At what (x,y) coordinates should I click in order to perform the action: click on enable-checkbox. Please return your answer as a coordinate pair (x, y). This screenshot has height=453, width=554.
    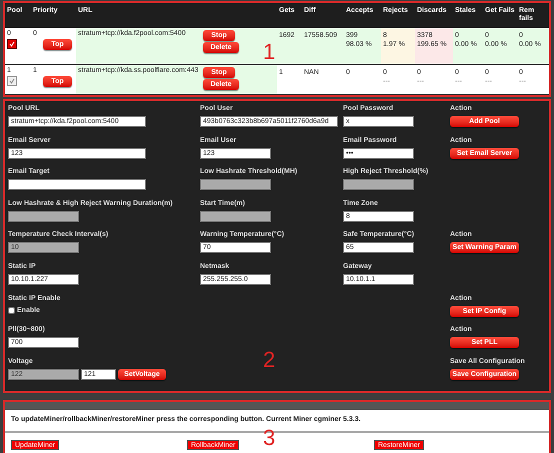
    Looking at the image, I should click on (11, 310).